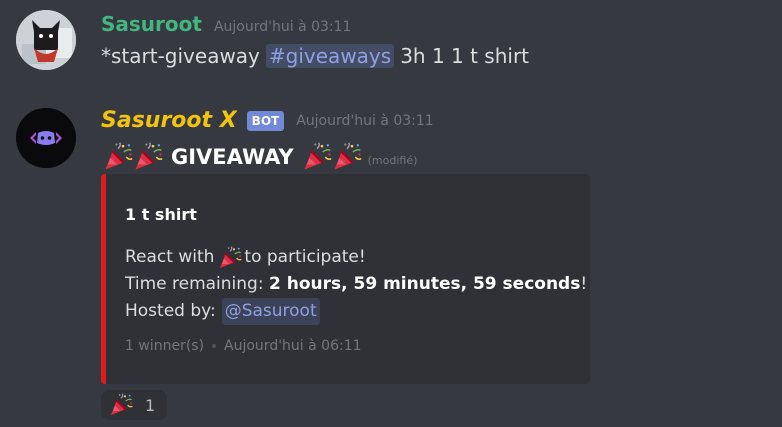 The height and width of the screenshot is (427, 782). Describe the element at coordinates (356, 311) in the screenshot. I see `hosted-by-line: Hosted by: @Sasuroot` at that location.